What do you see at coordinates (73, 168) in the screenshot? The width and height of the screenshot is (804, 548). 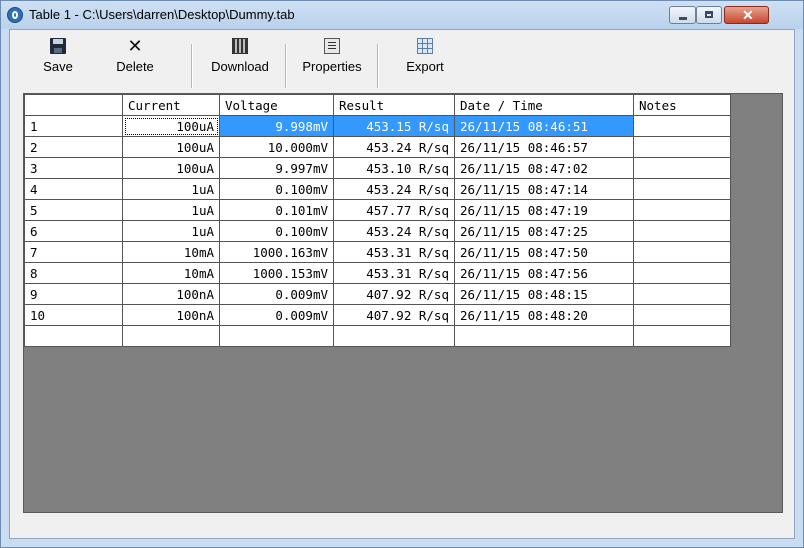 I see `cell-index: 3` at bounding box center [73, 168].